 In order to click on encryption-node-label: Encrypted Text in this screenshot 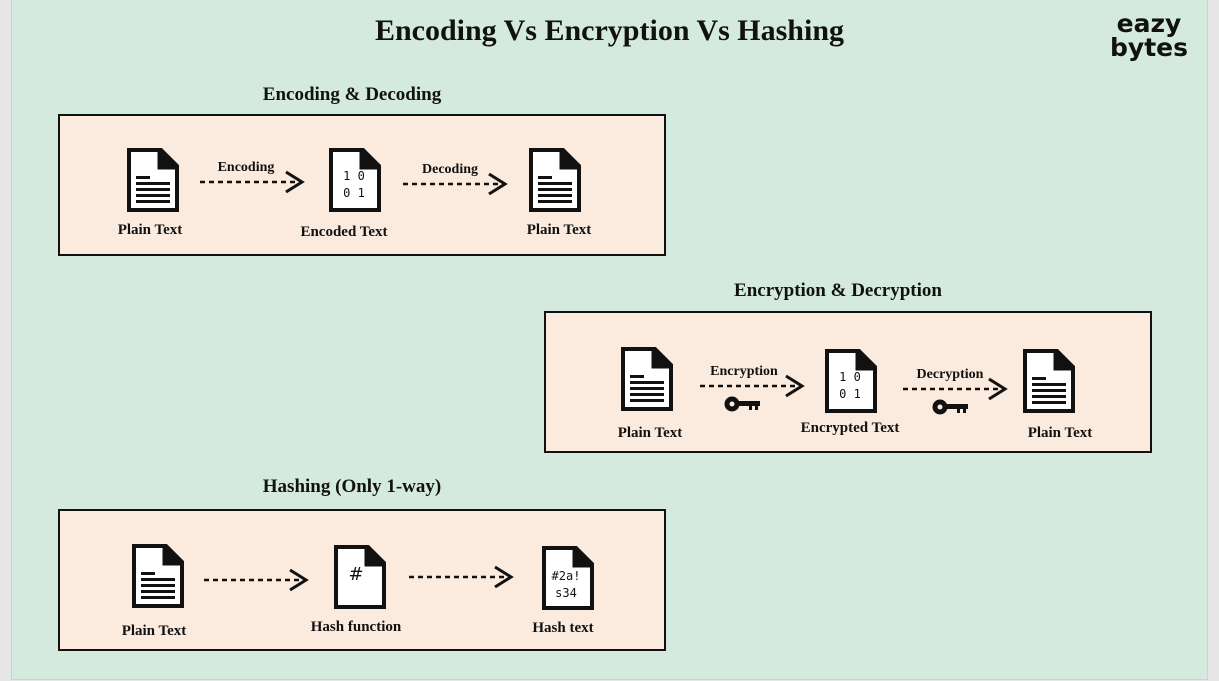, I will do `click(850, 428)`.